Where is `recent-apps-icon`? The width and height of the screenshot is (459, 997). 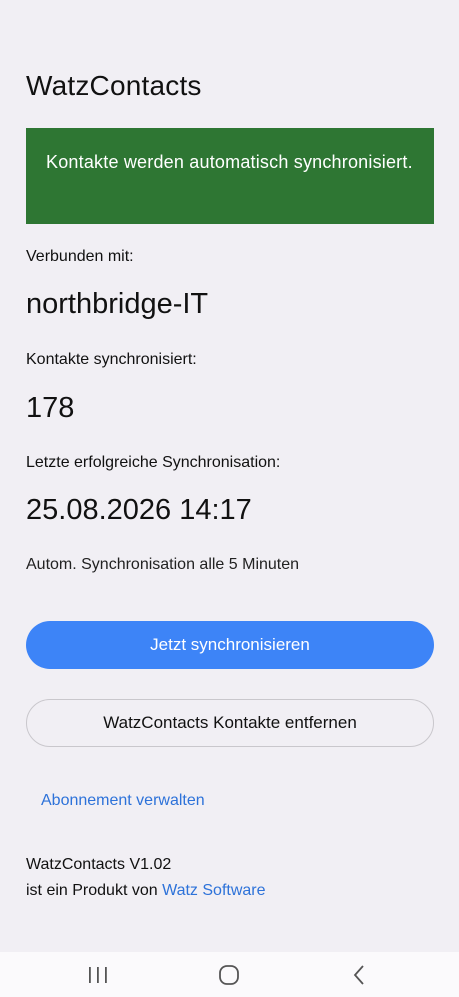
recent-apps-icon is located at coordinates (98, 974).